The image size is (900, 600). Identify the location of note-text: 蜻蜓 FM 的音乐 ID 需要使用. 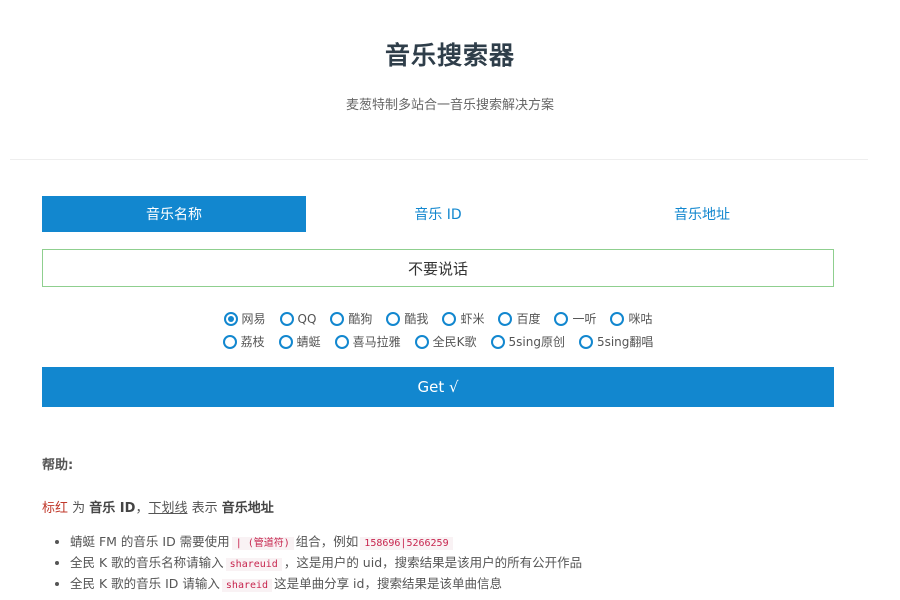
(150, 541).